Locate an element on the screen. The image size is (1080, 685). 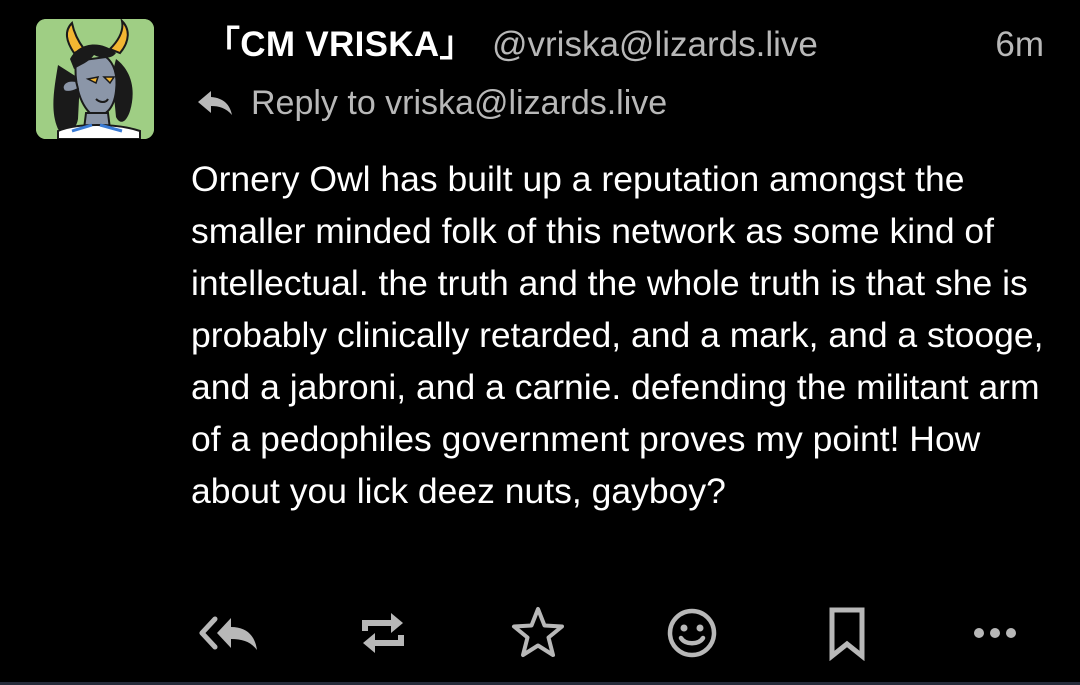
more-dots-icon is located at coordinates (995, 633).